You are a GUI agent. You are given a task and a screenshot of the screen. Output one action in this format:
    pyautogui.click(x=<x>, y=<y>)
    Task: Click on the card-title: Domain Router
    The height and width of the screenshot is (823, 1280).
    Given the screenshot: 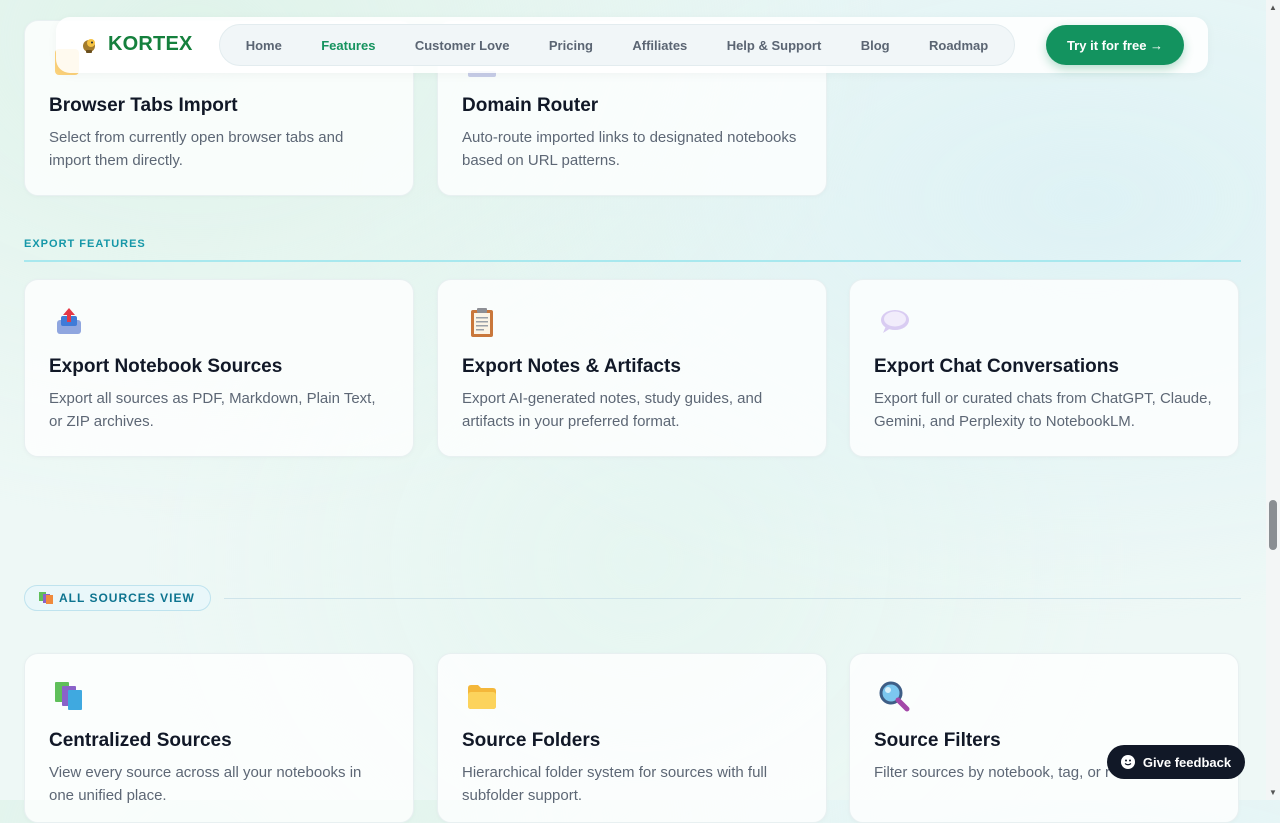 What is the action you would take?
    pyautogui.click(x=530, y=105)
    